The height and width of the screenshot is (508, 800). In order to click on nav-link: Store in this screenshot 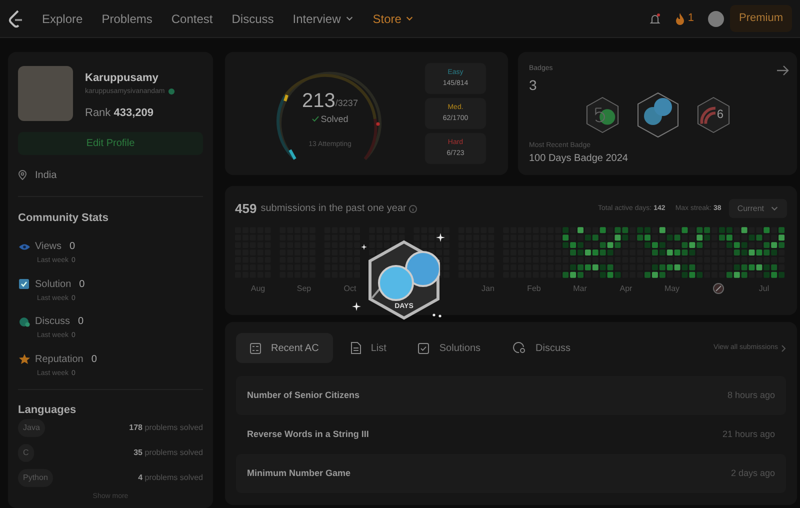, I will do `click(393, 19)`.